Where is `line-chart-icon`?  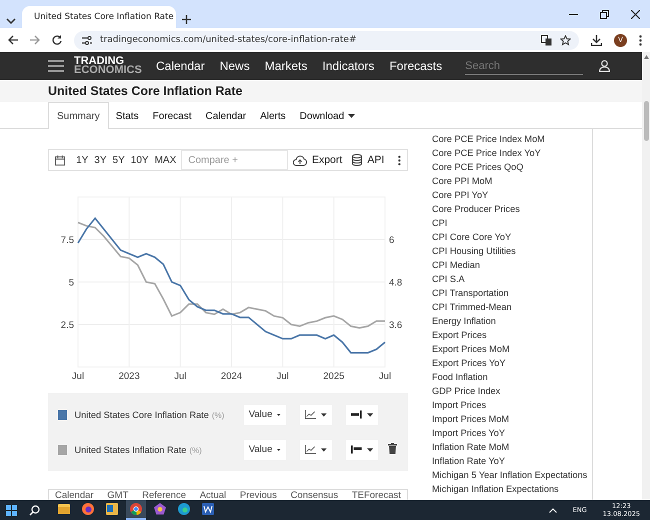 line-chart-icon is located at coordinates (310, 449).